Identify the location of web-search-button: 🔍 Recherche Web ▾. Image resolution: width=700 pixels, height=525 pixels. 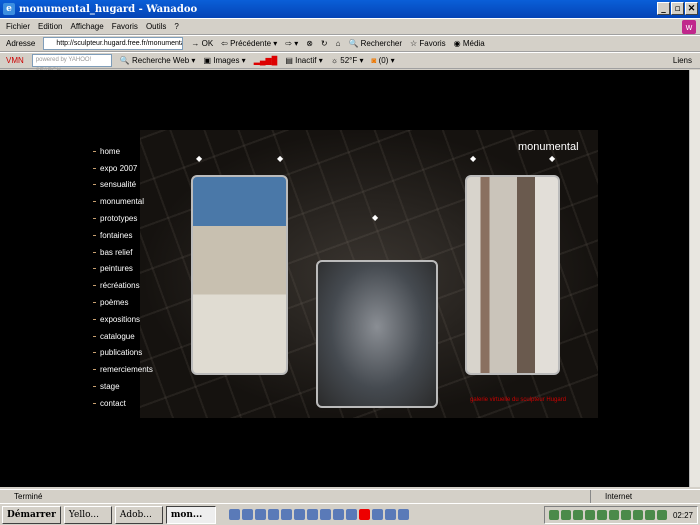
(158, 60).